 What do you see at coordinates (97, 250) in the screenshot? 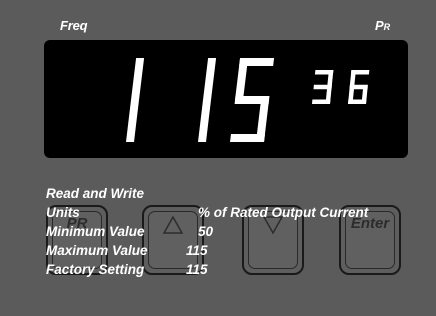
I see `max-label: Maximum Value` at bounding box center [97, 250].